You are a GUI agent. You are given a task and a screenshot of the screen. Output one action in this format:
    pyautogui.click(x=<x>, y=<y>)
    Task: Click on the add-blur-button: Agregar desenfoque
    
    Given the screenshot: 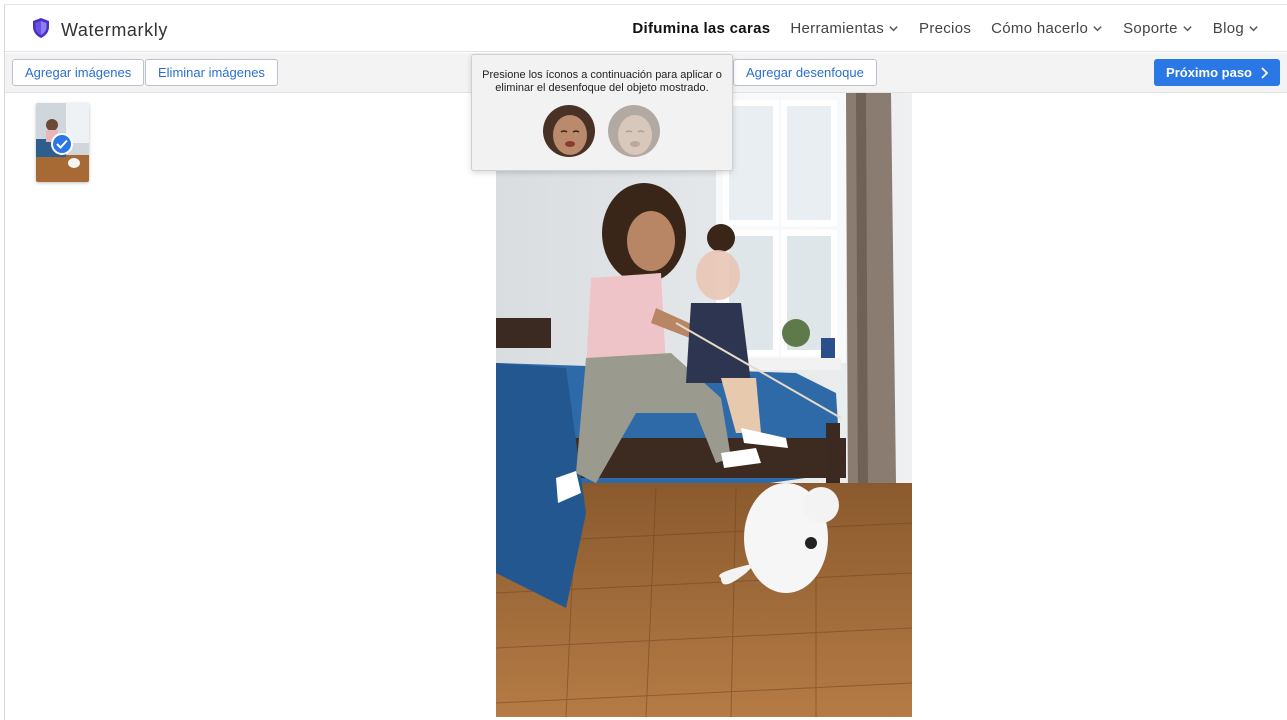 What is the action you would take?
    pyautogui.click(x=805, y=72)
    